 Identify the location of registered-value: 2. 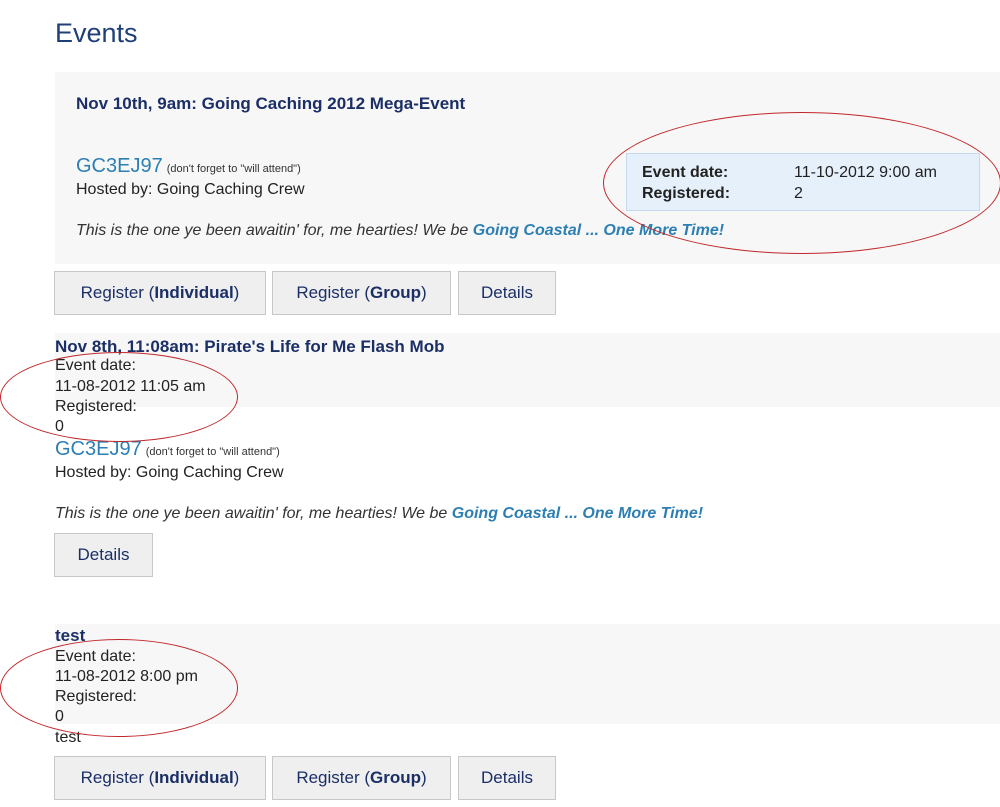
(798, 193).